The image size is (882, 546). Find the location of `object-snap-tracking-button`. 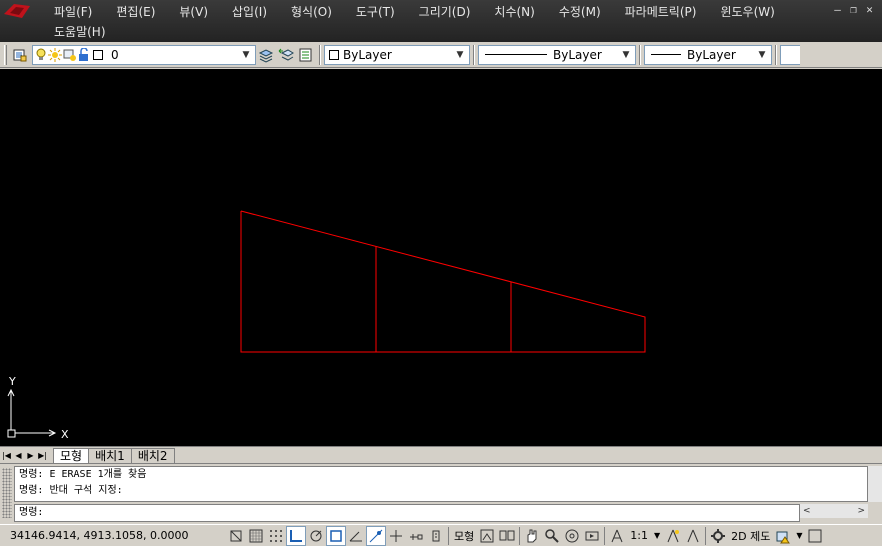

object-snap-tracking-button is located at coordinates (376, 535).